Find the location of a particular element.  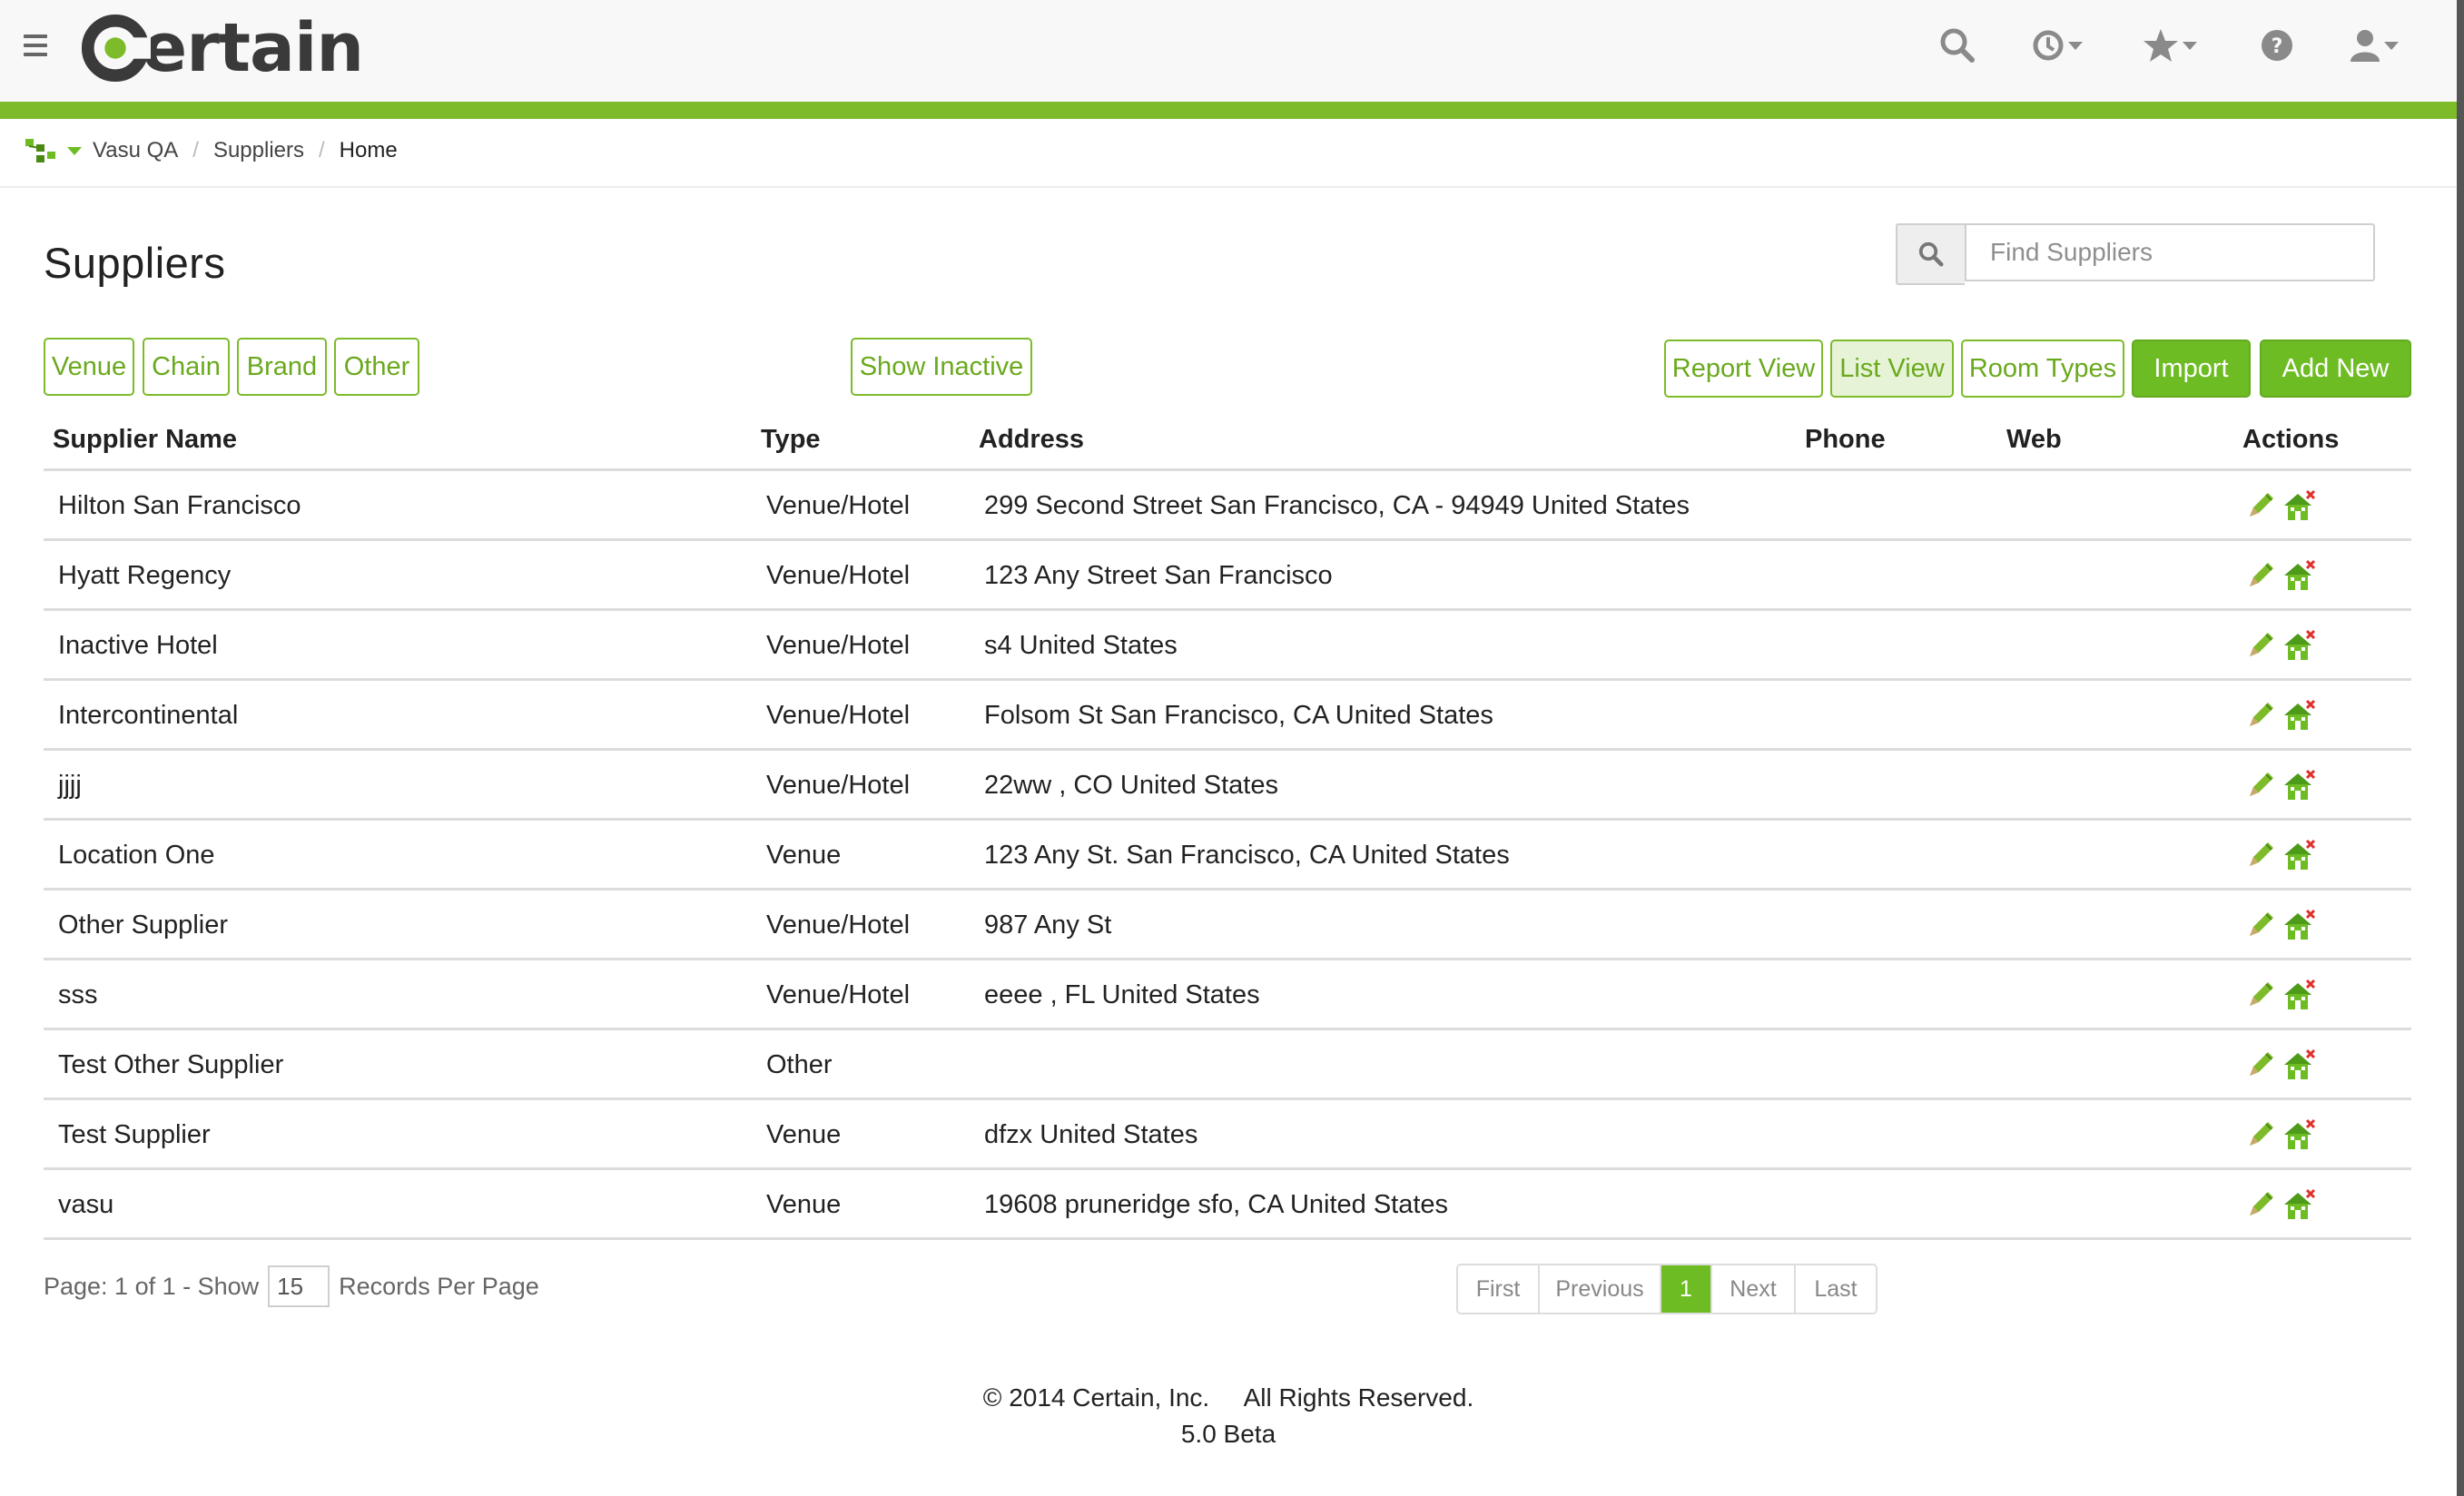

room-types-button: Room Types is located at coordinates (2042, 369).